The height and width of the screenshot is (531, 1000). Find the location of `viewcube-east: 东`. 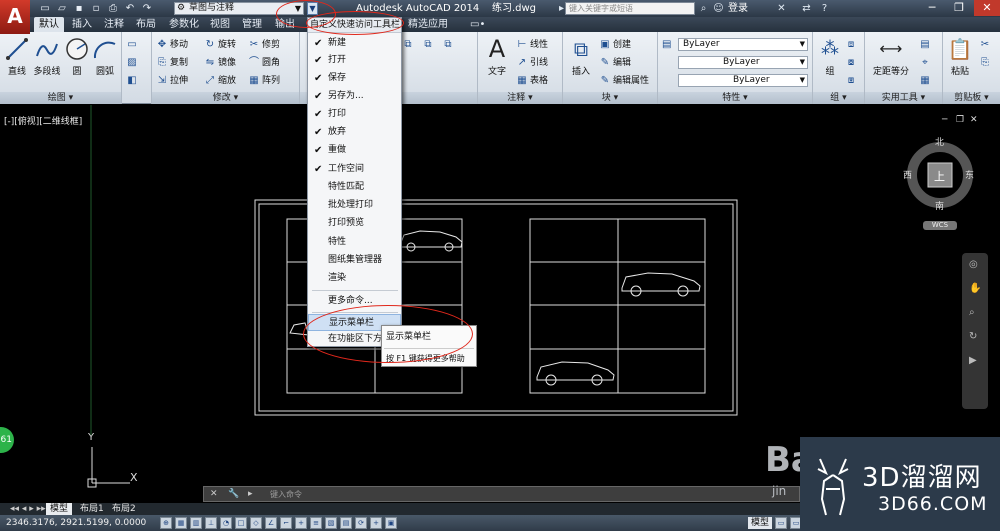

viewcube-east: 东 is located at coordinates (969, 174).